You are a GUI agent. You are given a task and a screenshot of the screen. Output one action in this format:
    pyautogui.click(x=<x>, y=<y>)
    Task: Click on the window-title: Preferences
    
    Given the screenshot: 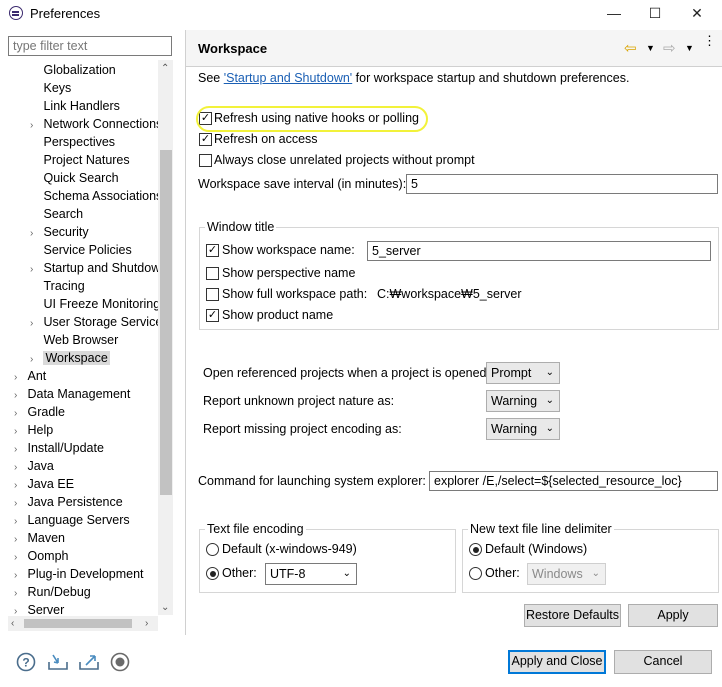 What is the action you would take?
    pyautogui.click(x=65, y=13)
    